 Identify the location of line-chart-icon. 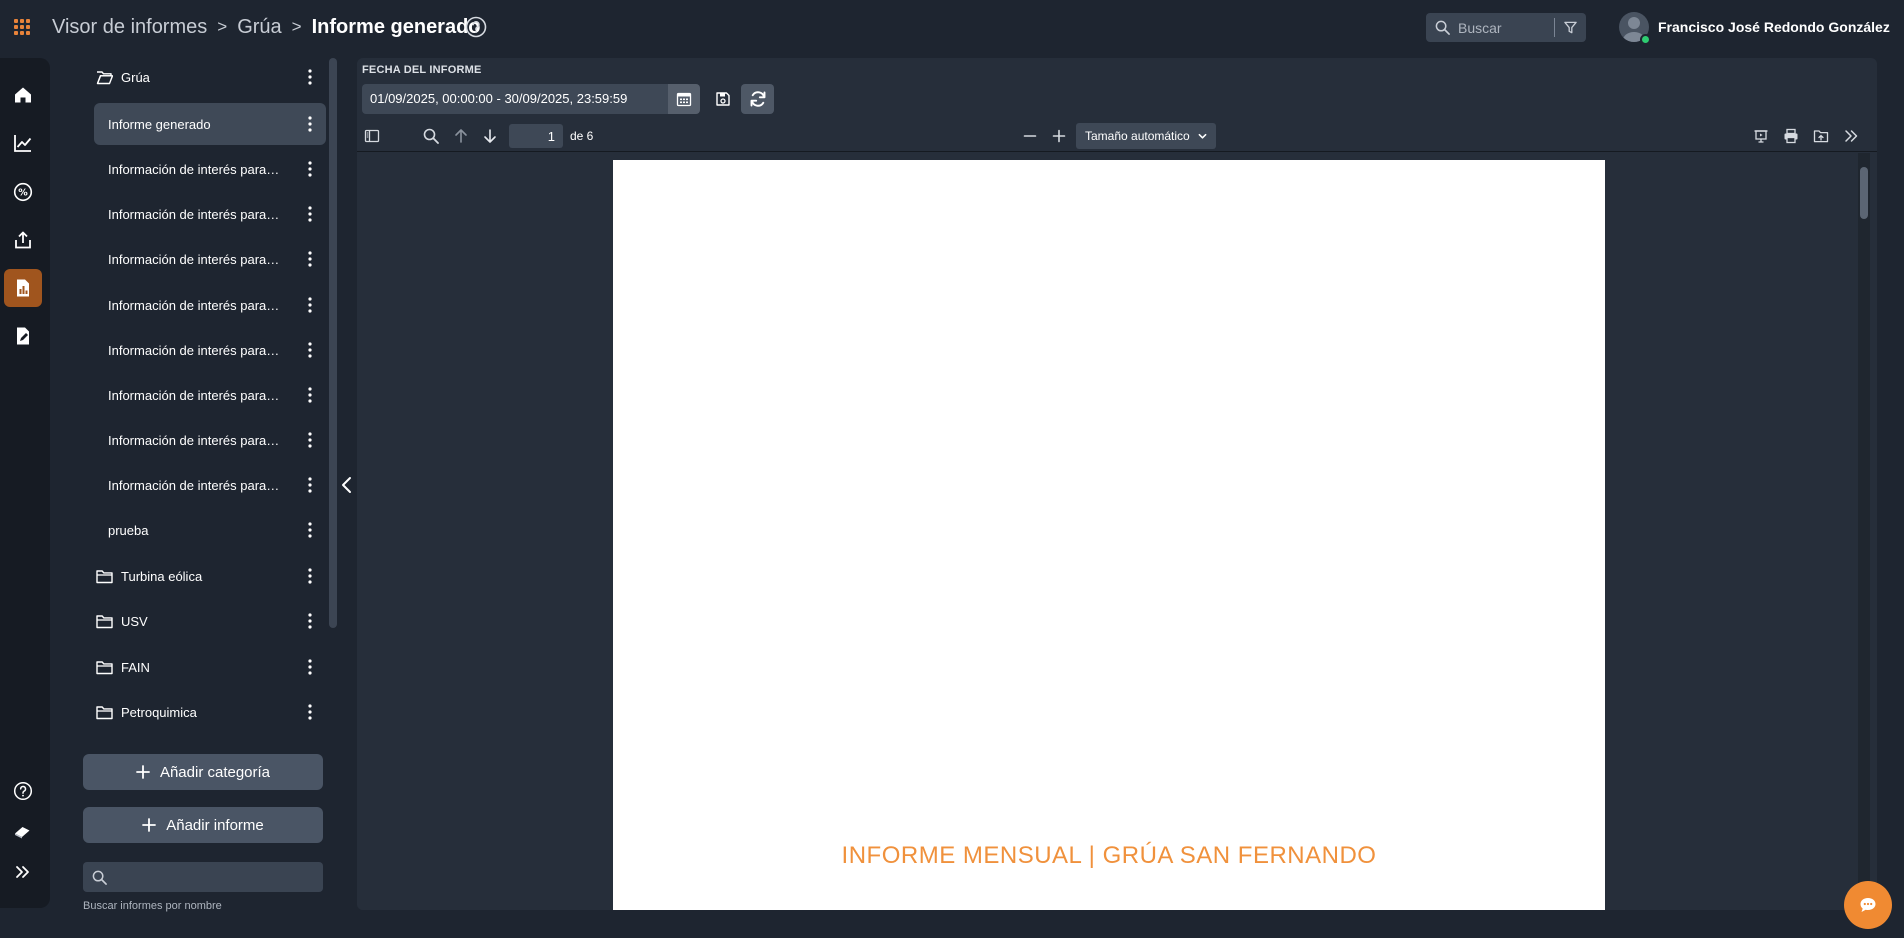
(23, 143).